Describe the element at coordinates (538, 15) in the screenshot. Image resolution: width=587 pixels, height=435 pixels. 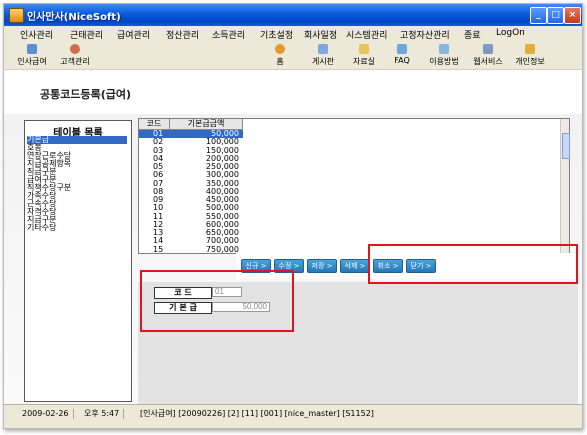
I see `minimize-button: _` at that location.